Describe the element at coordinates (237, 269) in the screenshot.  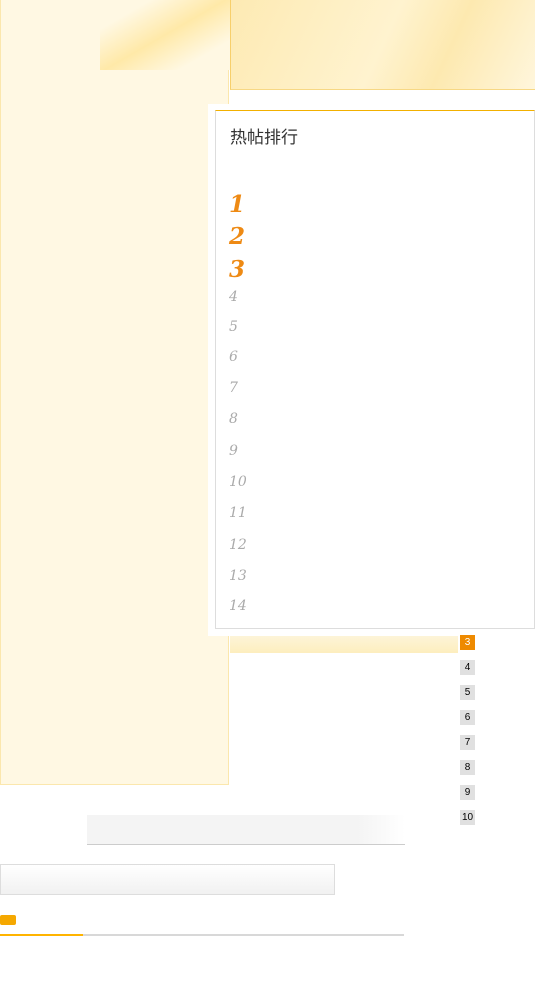
I see `rank-number: 3` at that location.